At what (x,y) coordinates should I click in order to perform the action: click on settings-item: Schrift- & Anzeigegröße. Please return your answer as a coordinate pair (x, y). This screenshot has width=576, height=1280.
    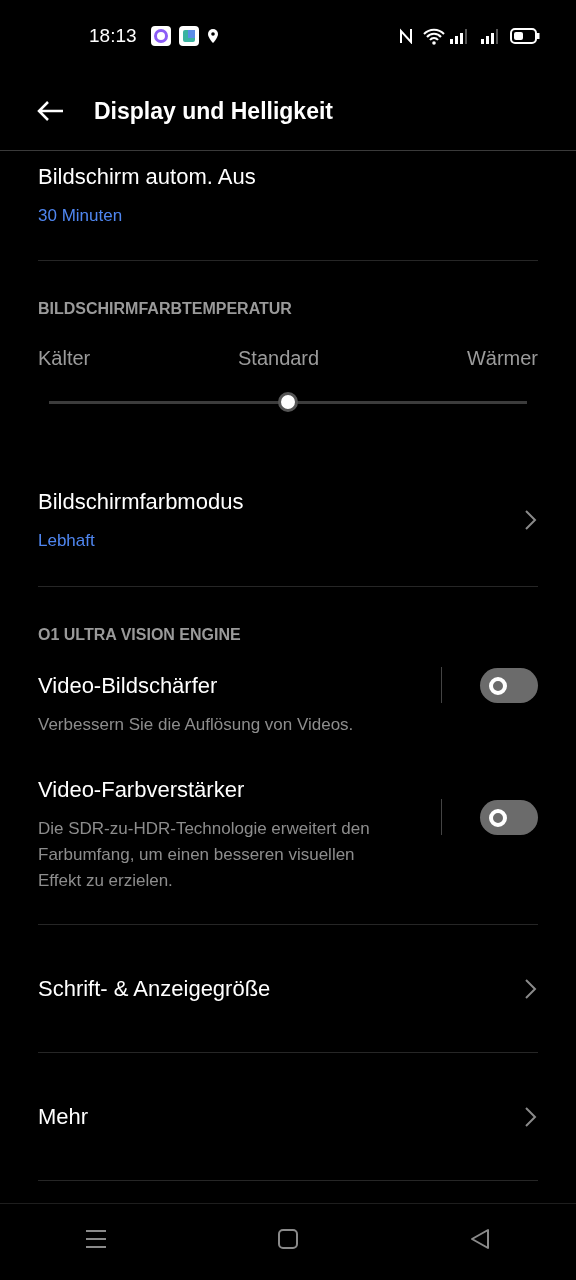
    Looking at the image, I should click on (288, 989).